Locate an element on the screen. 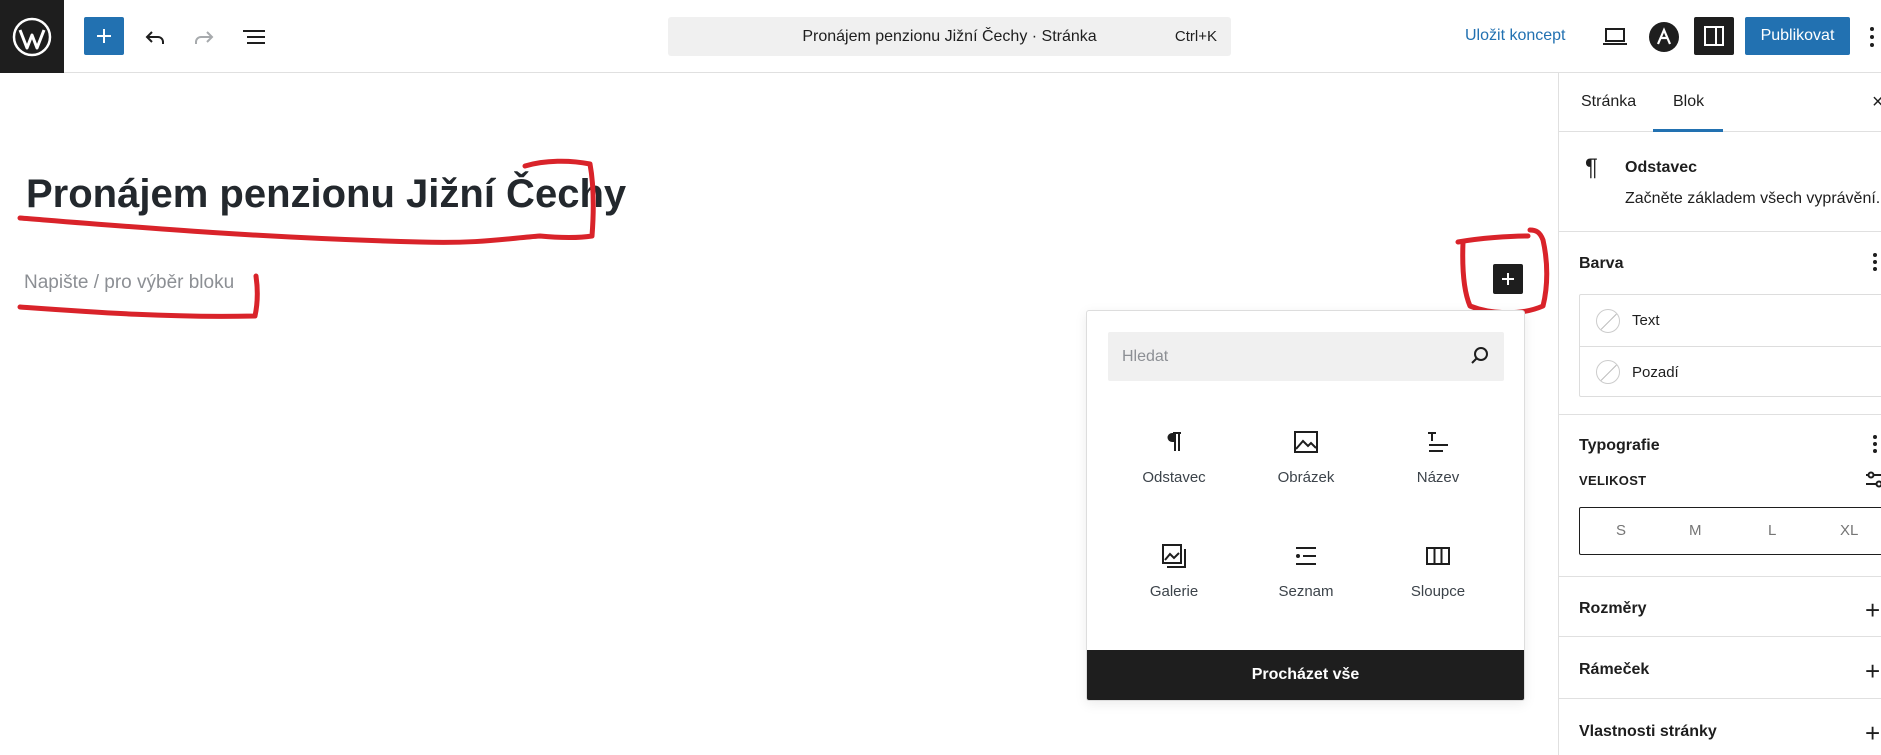 Image resolution: width=1881 pixels, height=755 pixels. publish-button: Publikovat is located at coordinates (1797, 36).